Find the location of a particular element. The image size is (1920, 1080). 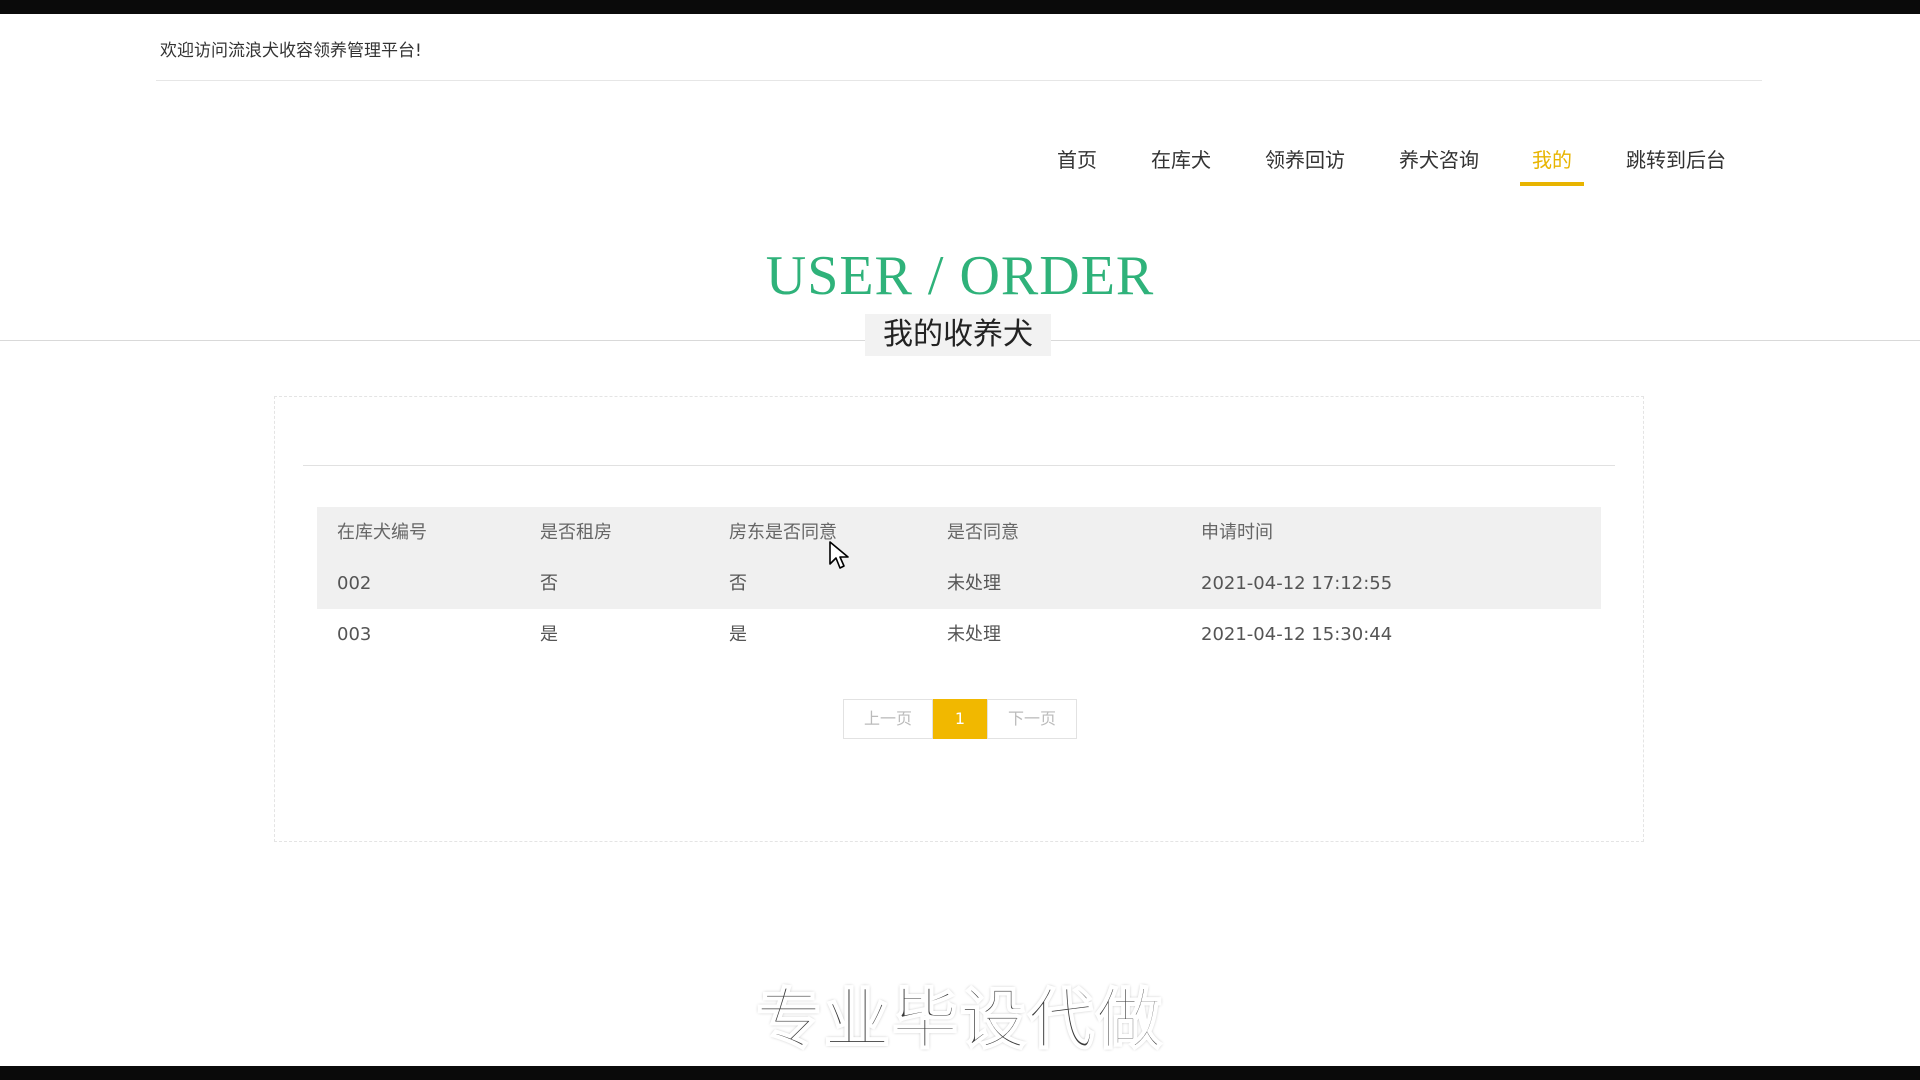

watermark-caption: 专业毕设代做 is located at coordinates (959, 1019).